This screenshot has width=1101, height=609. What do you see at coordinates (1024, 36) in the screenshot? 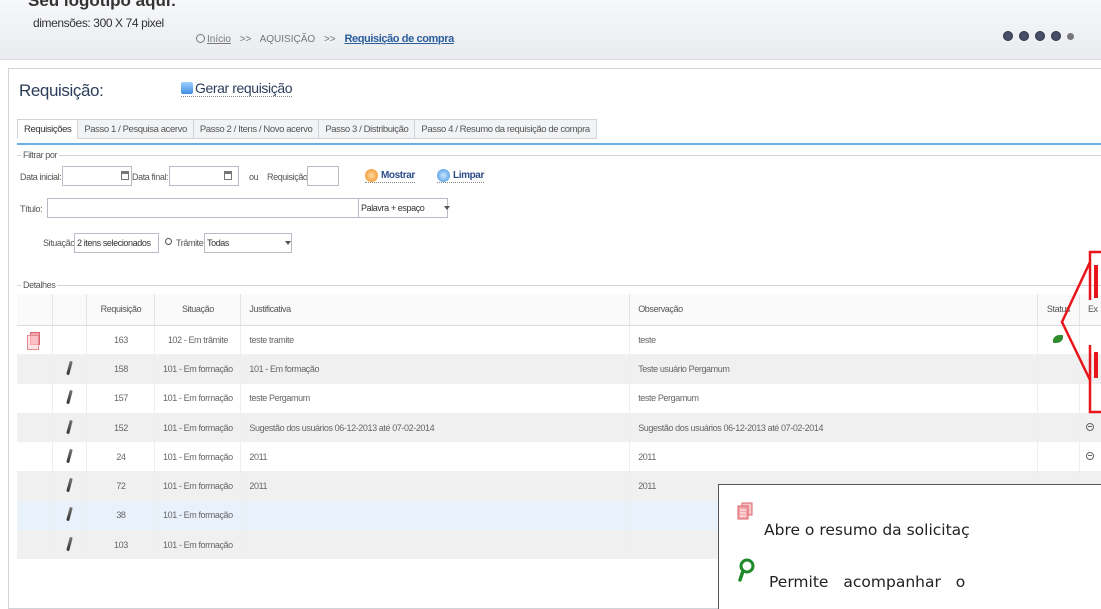
I see `info-icon` at bounding box center [1024, 36].